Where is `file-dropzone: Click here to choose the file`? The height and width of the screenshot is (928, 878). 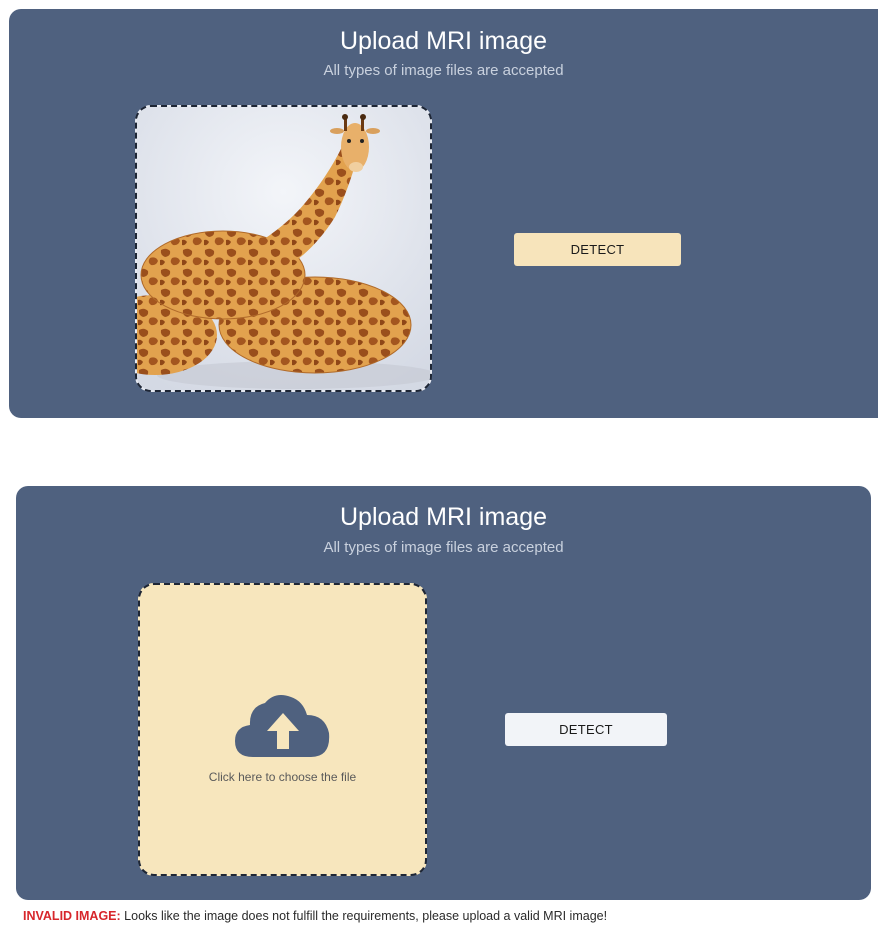
file-dropzone: Click here to choose the file is located at coordinates (282, 729).